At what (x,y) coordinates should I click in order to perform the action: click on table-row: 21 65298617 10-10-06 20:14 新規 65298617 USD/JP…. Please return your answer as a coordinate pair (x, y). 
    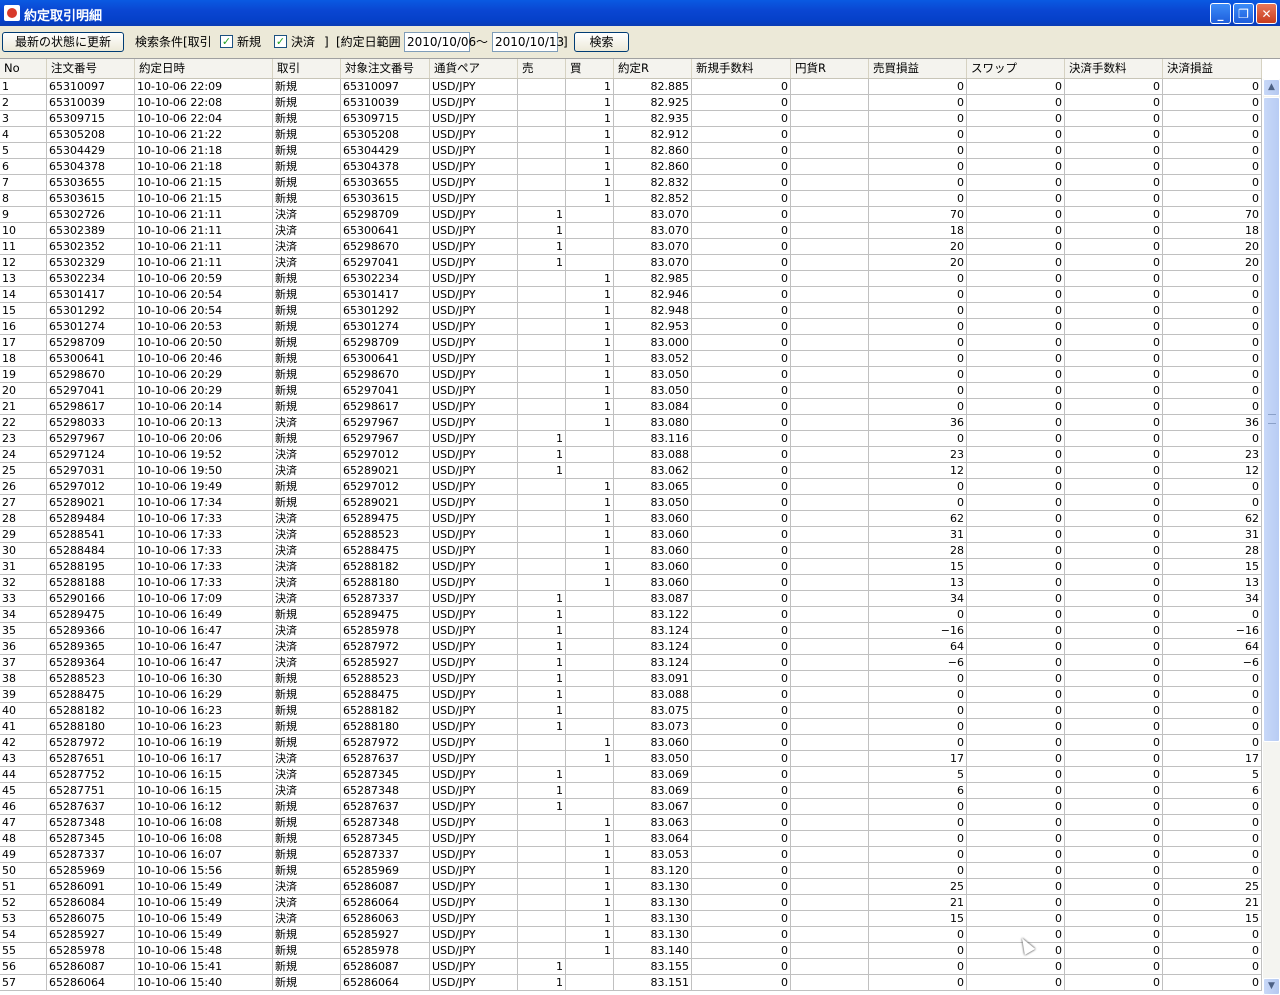
    Looking at the image, I should click on (631, 407).